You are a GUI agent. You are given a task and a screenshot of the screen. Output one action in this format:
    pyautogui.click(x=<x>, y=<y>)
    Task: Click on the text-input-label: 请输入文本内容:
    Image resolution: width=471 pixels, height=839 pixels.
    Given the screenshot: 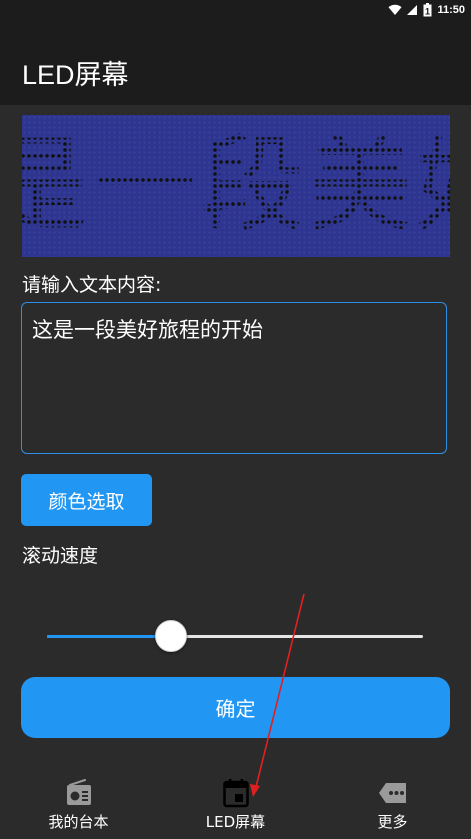 What is the action you would take?
    pyautogui.click(x=92, y=285)
    